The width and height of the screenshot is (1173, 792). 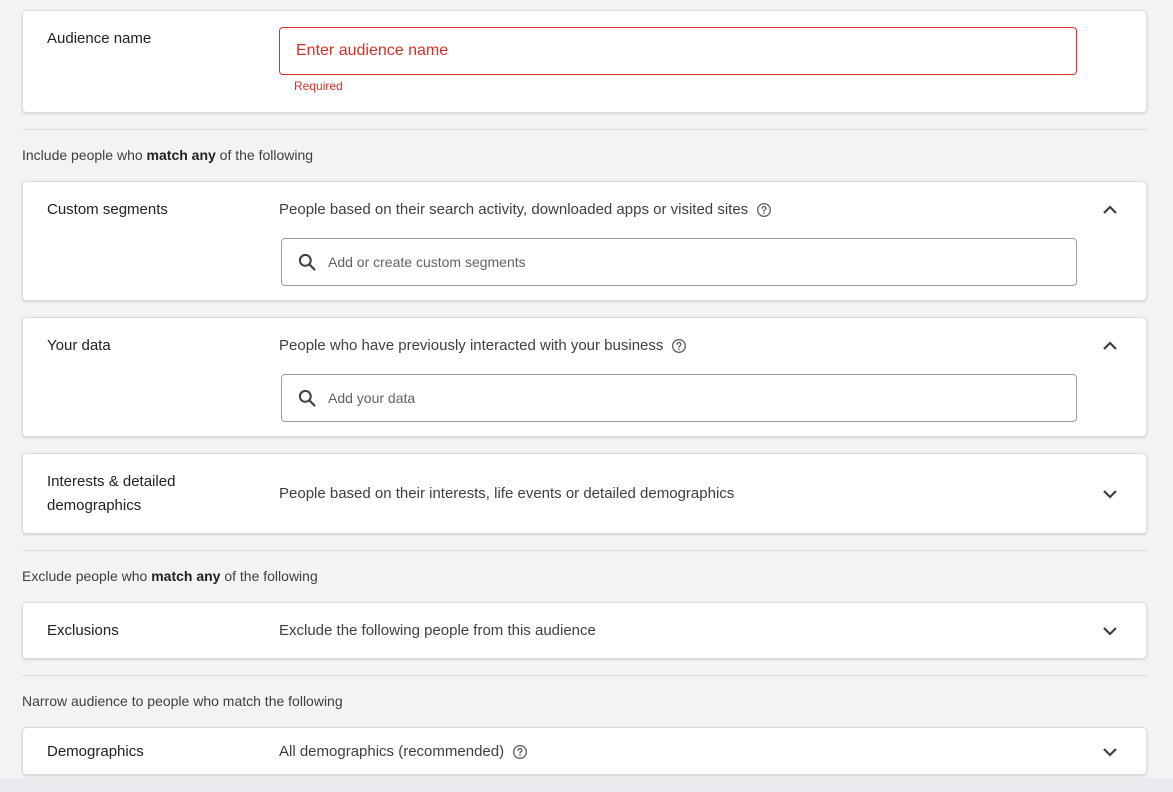 What do you see at coordinates (84, 155) in the screenshot?
I see `include-prefix: Include people who` at bounding box center [84, 155].